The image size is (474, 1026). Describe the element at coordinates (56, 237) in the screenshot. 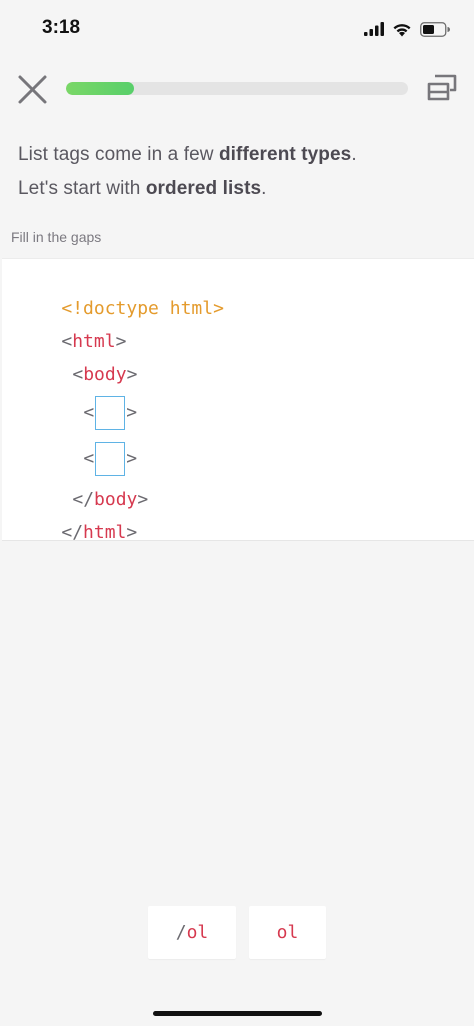

I see `exercise-hint: Fill in the gaps` at that location.